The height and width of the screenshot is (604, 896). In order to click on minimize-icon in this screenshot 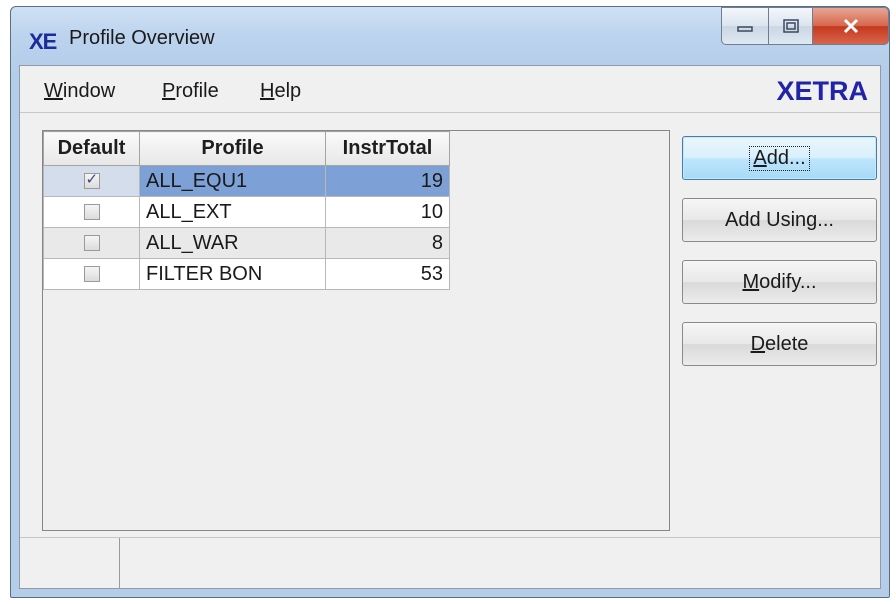, I will do `click(745, 29)`.